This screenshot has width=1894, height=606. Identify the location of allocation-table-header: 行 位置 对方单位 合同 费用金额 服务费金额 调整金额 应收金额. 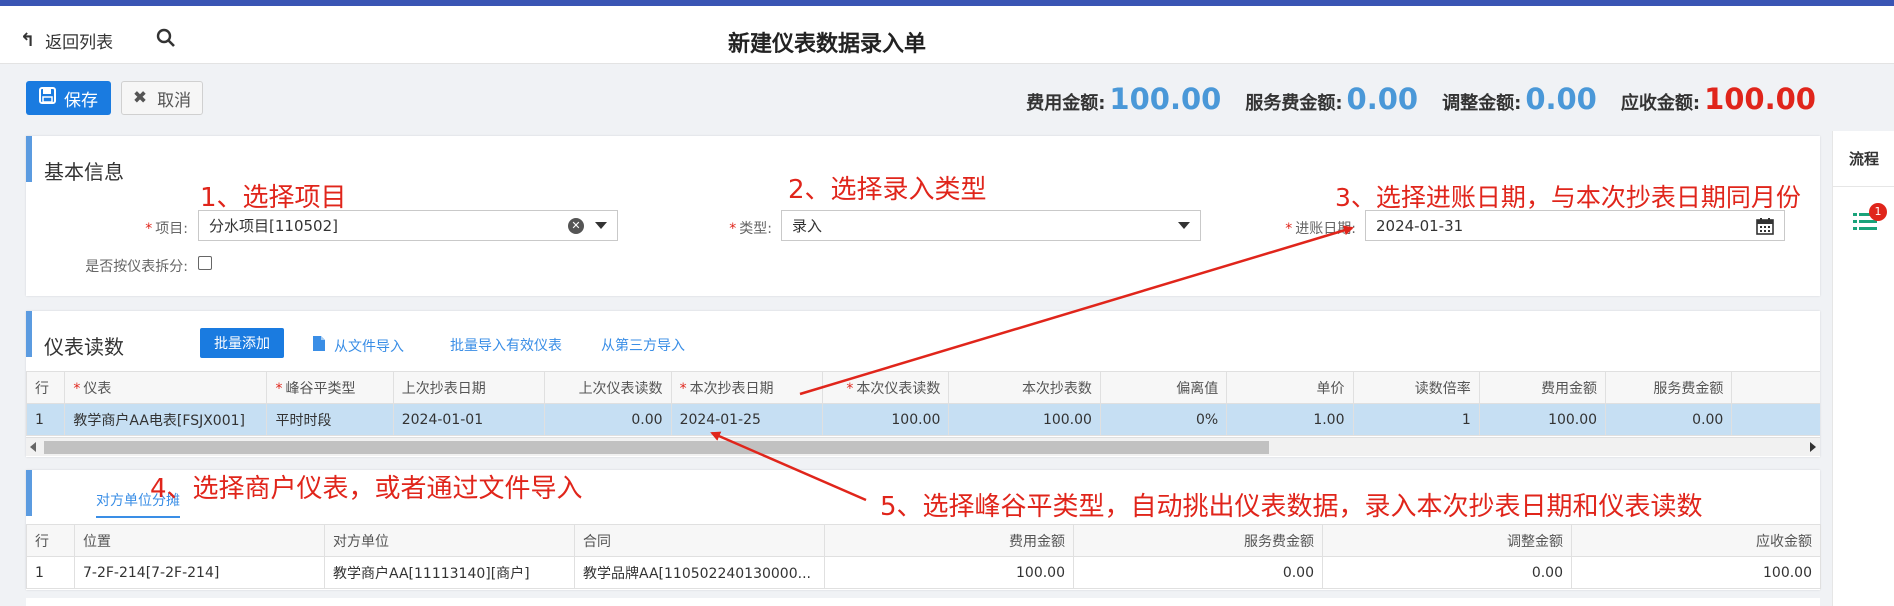
(923, 540).